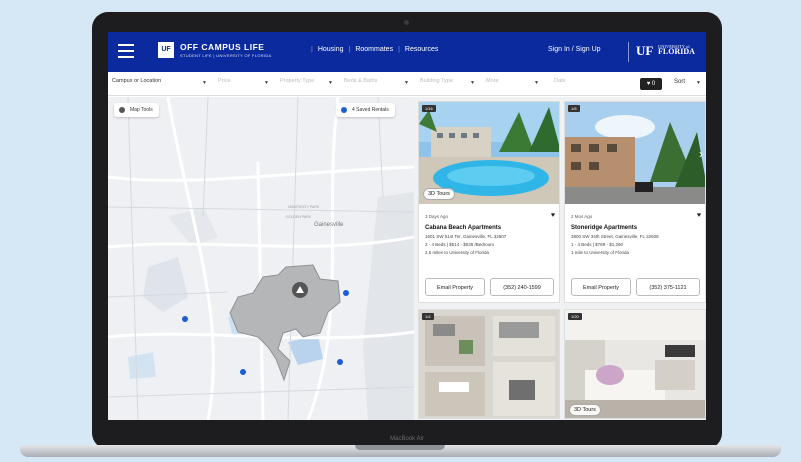  I want to click on main-nav: | Housing | Roommates | Resources, so click(375, 49).